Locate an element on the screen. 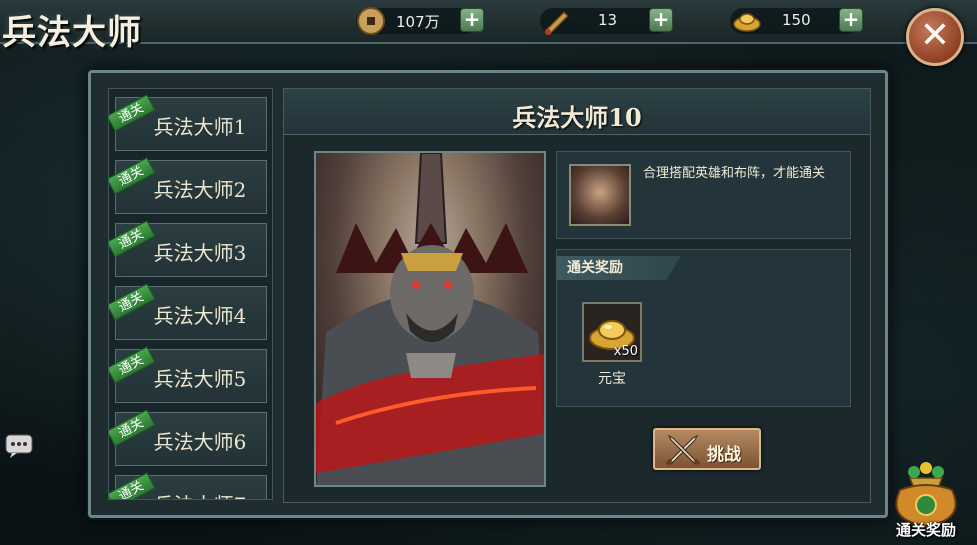  page-title: 兵法大师 is located at coordinates (72, 33).